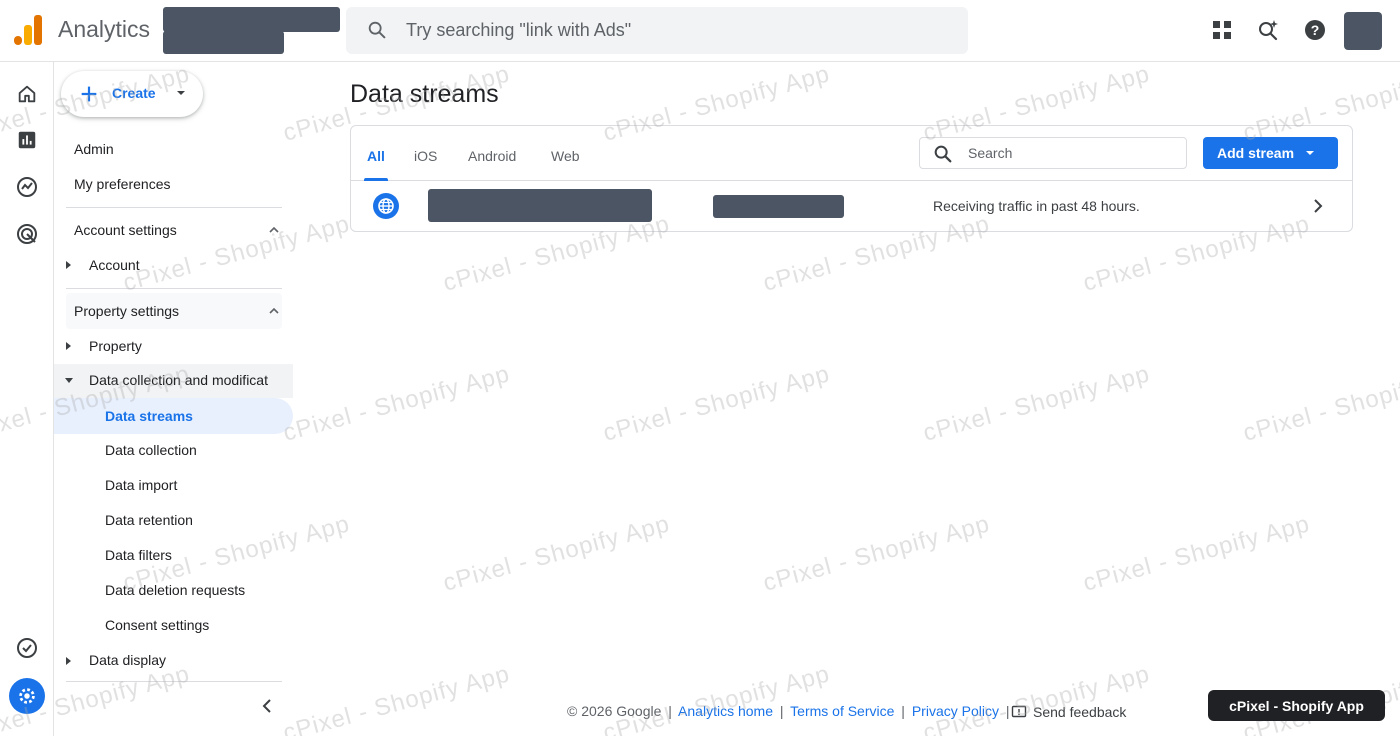  What do you see at coordinates (27, 648) in the screenshot?
I see `insights-icon` at bounding box center [27, 648].